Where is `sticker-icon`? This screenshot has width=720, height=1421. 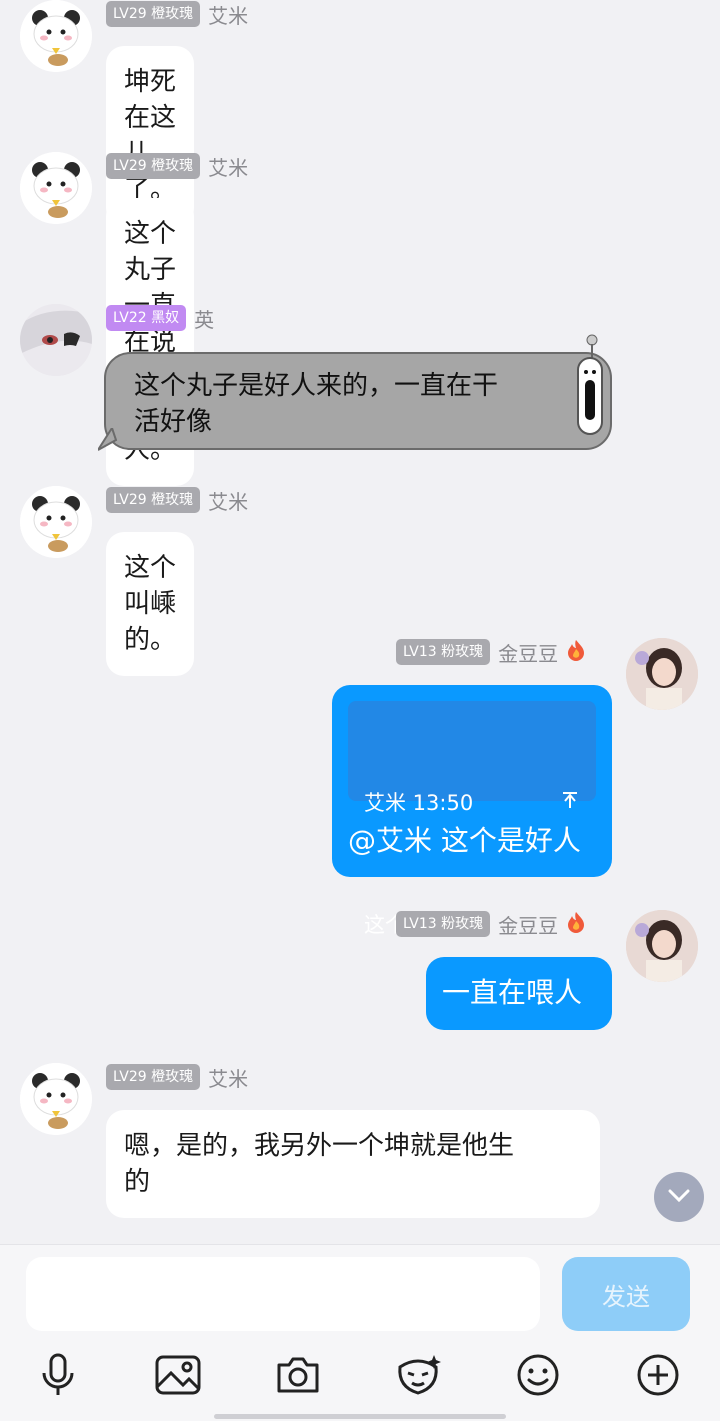 sticker-icon is located at coordinates (418, 1377).